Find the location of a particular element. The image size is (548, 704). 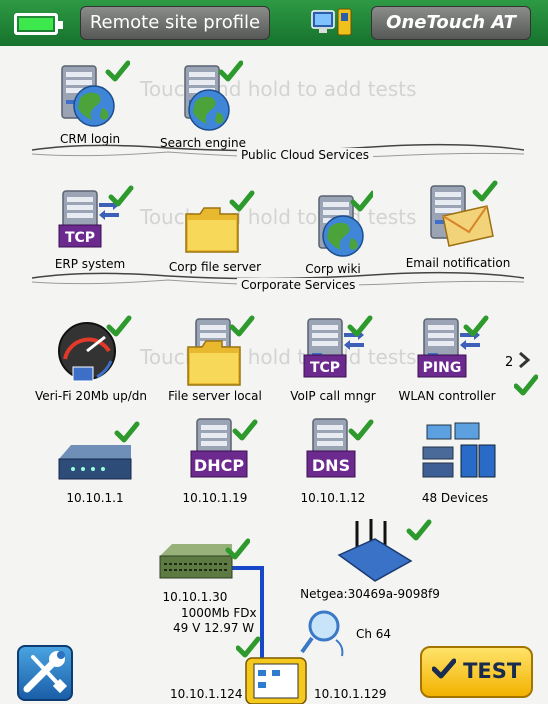

test-voip-call-manager: TCP VoIP call mngr is located at coordinates (333, 359).